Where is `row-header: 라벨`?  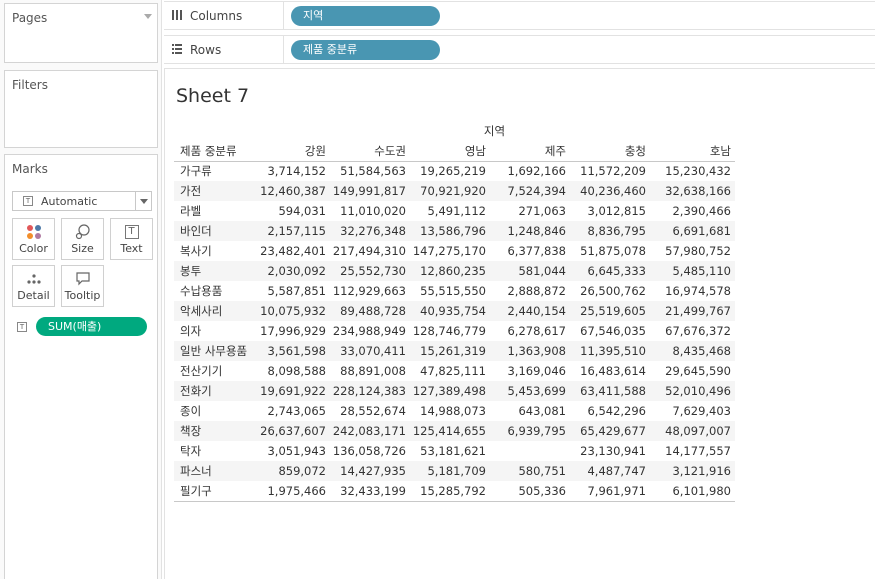
row-header: 라벨 is located at coordinates (214, 211).